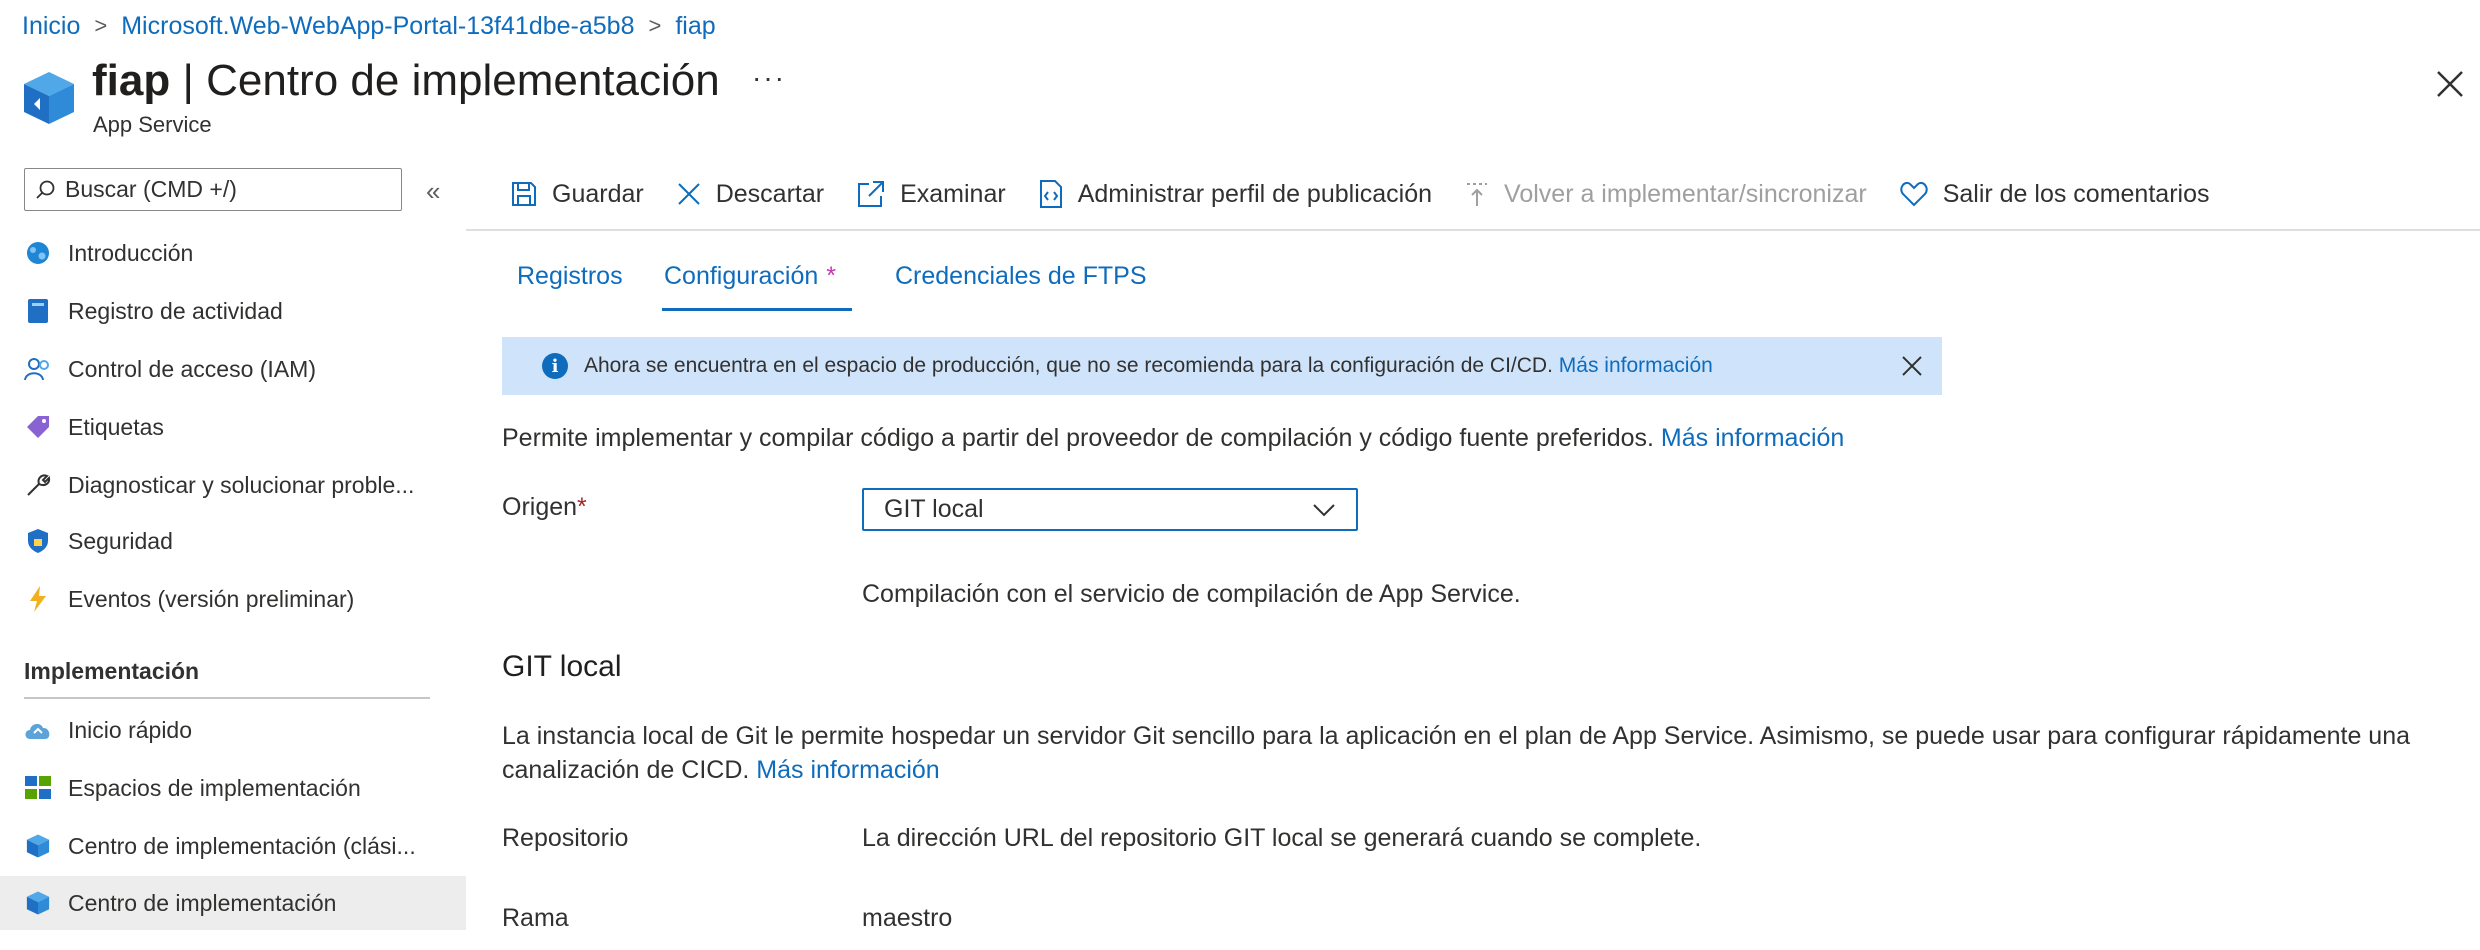 The image size is (2480, 950). I want to click on globe-icon, so click(38, 253).